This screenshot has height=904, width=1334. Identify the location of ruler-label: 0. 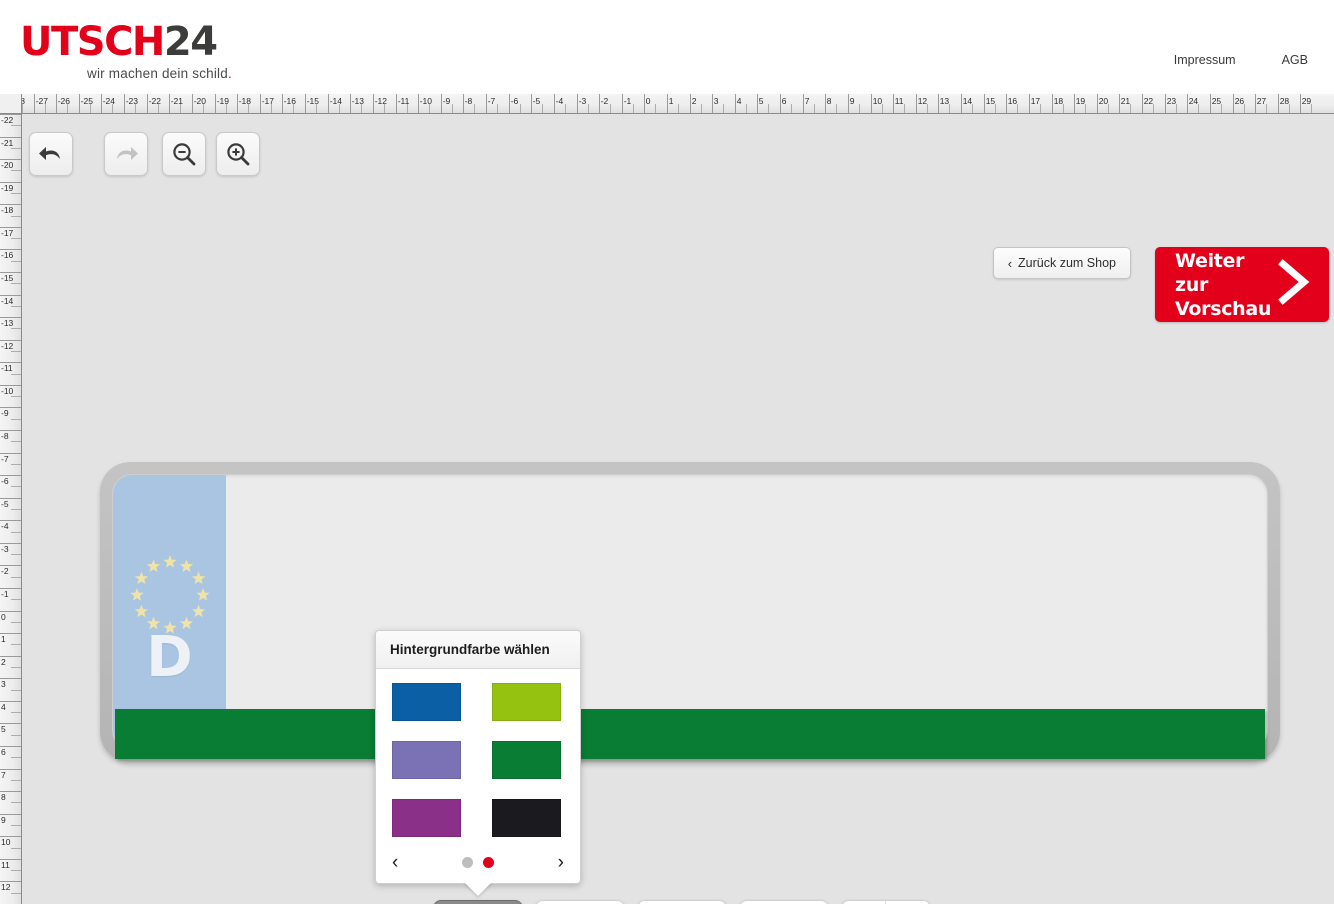
(648, 101).